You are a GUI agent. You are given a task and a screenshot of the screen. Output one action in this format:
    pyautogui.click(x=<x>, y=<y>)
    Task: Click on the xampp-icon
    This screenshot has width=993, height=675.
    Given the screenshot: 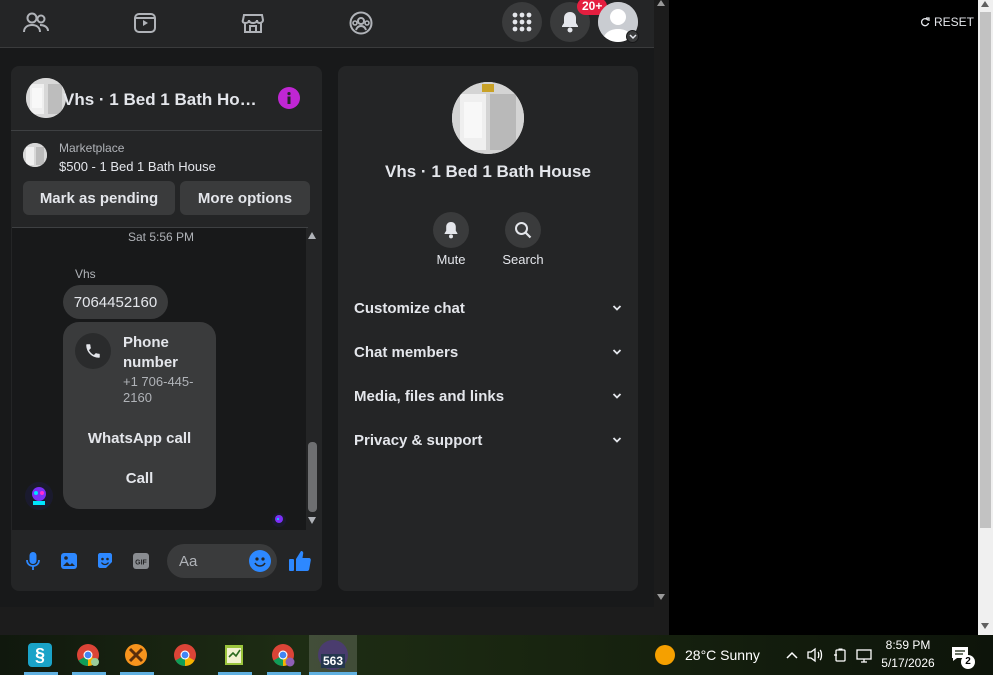 What is the action you would take?
    pyautogui.click(x=136, y=655)
    